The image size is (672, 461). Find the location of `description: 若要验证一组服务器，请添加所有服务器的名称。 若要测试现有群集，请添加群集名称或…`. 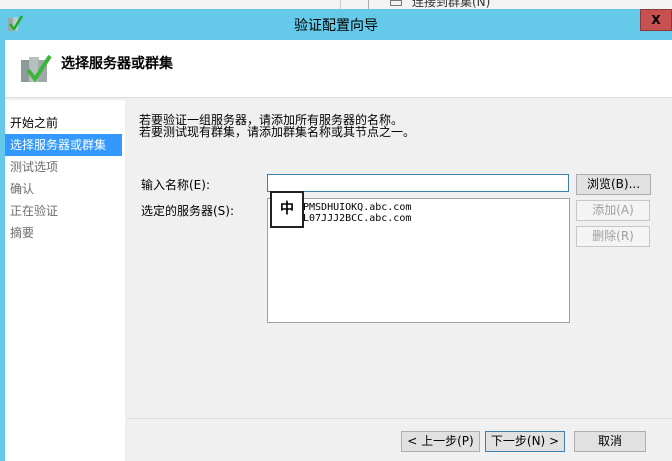

description: 若要验证一组服务器，请添加所有服务器的名称。 若要测试现有群集，请添加群集名称或… is located at coordinates (277, 126).